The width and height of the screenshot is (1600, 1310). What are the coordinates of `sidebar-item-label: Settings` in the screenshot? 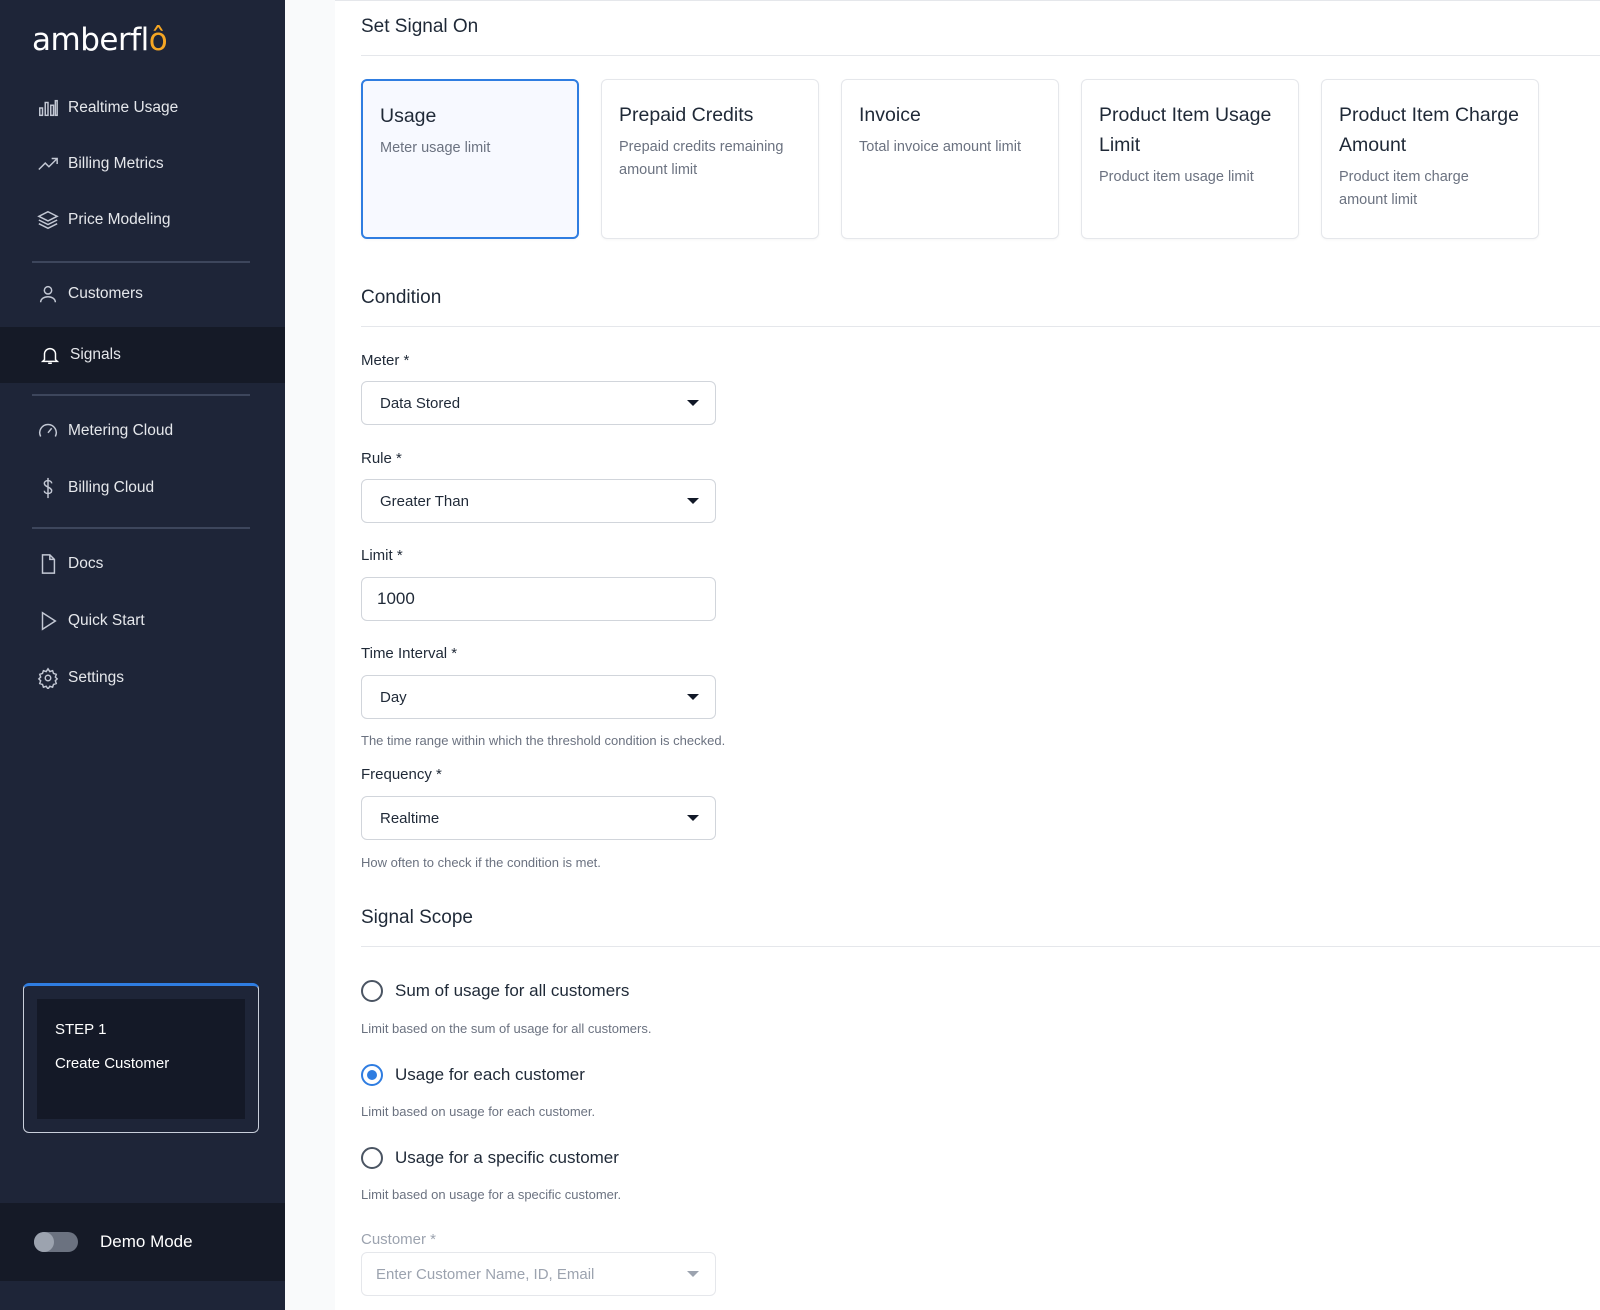 It's located at (96, 677).